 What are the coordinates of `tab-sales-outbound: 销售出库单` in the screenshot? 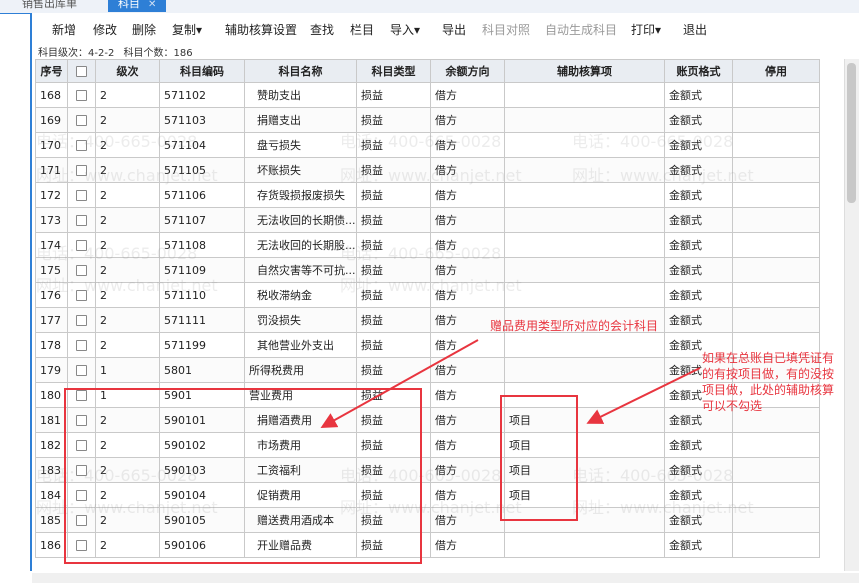 It's located at (49, 6).